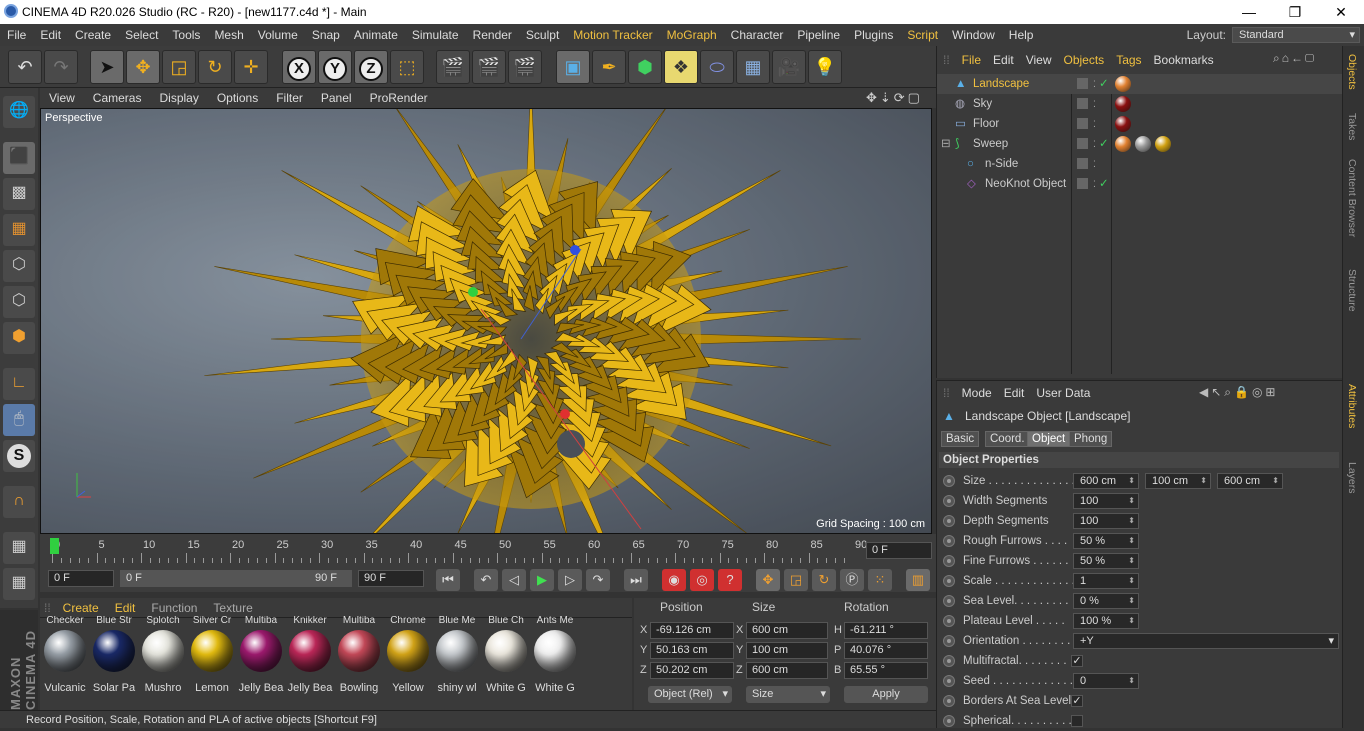 The image size is (1364, 731). What do you see at coordinates (796, 580) in the screenshot?
I see `scale-key-button: ◲` at bounding box center [796, 580].